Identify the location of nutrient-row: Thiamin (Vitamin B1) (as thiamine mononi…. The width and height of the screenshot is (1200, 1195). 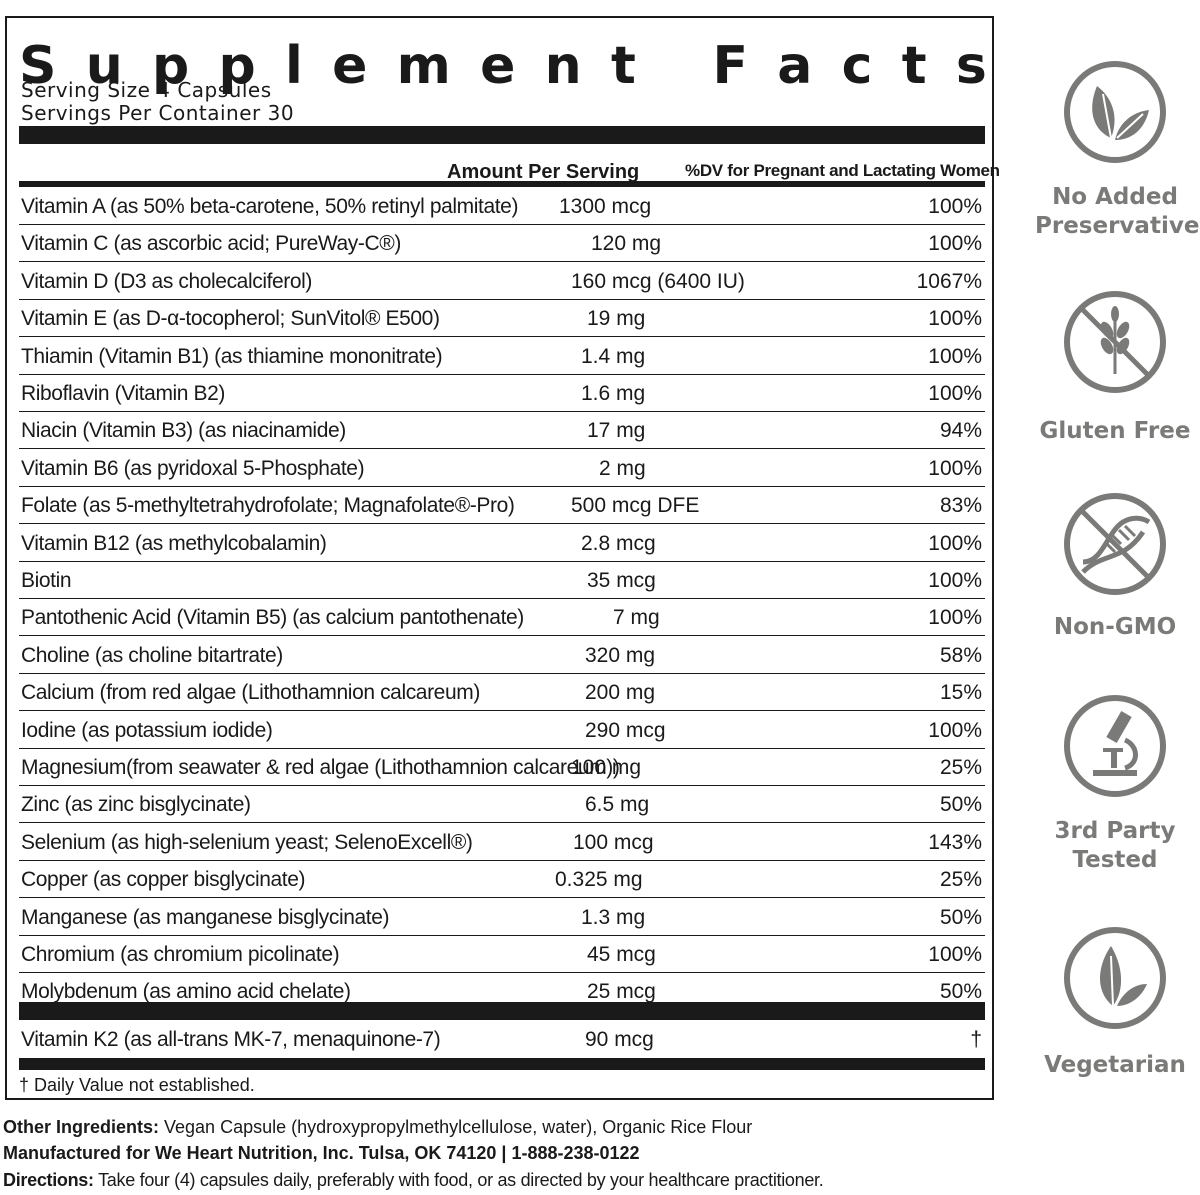
(502, 356).